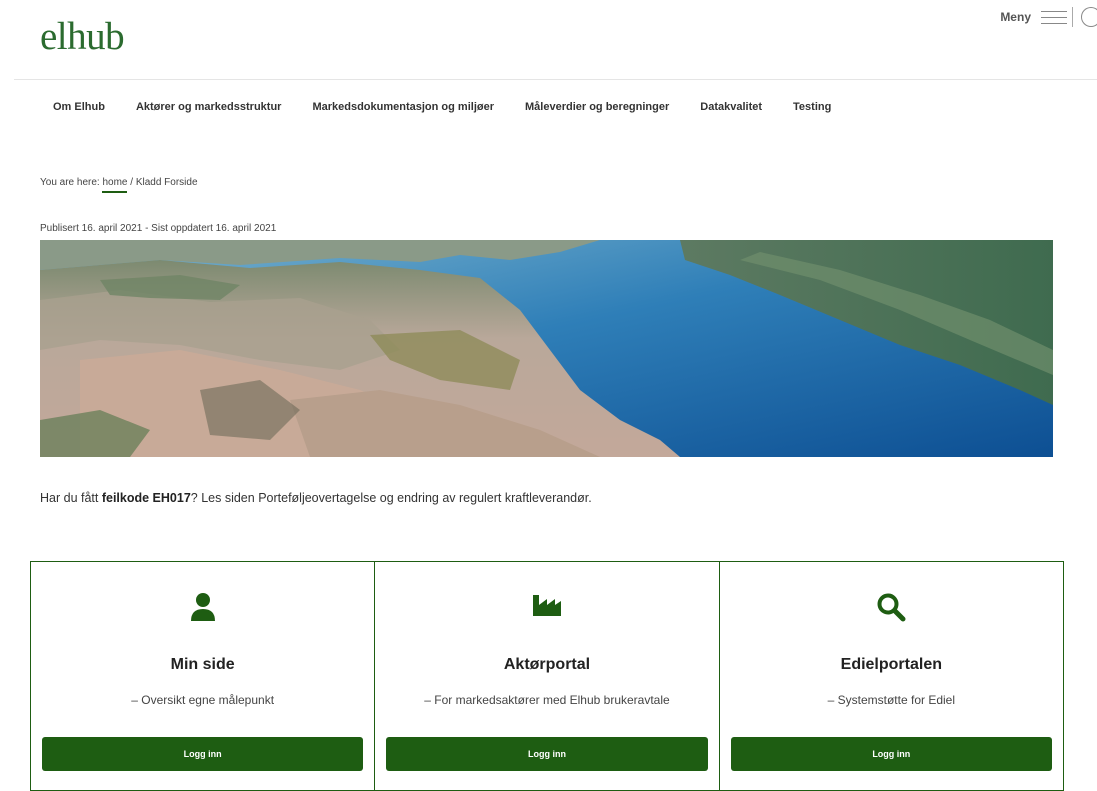 The height and width of the screenshot is (791, 1097). Describe the element at coordinates (79, 107) in the screenshot. I see `nav-item-om-elhub: Om Elhub` at that location.